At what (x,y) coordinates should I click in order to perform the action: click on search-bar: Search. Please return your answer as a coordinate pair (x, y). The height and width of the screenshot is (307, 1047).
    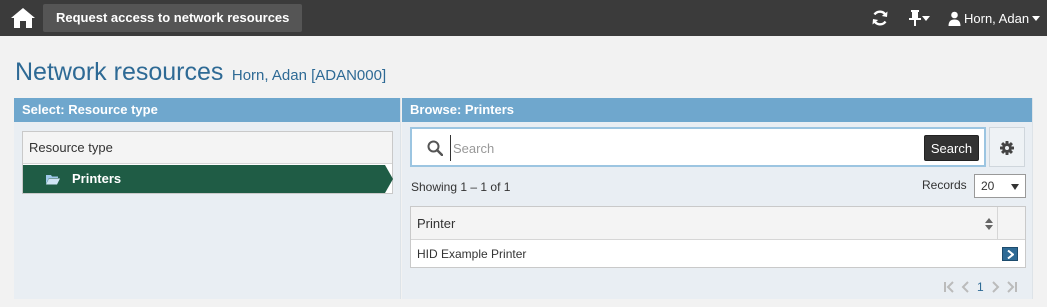
    Looking at the image, I should click on (698, 147).